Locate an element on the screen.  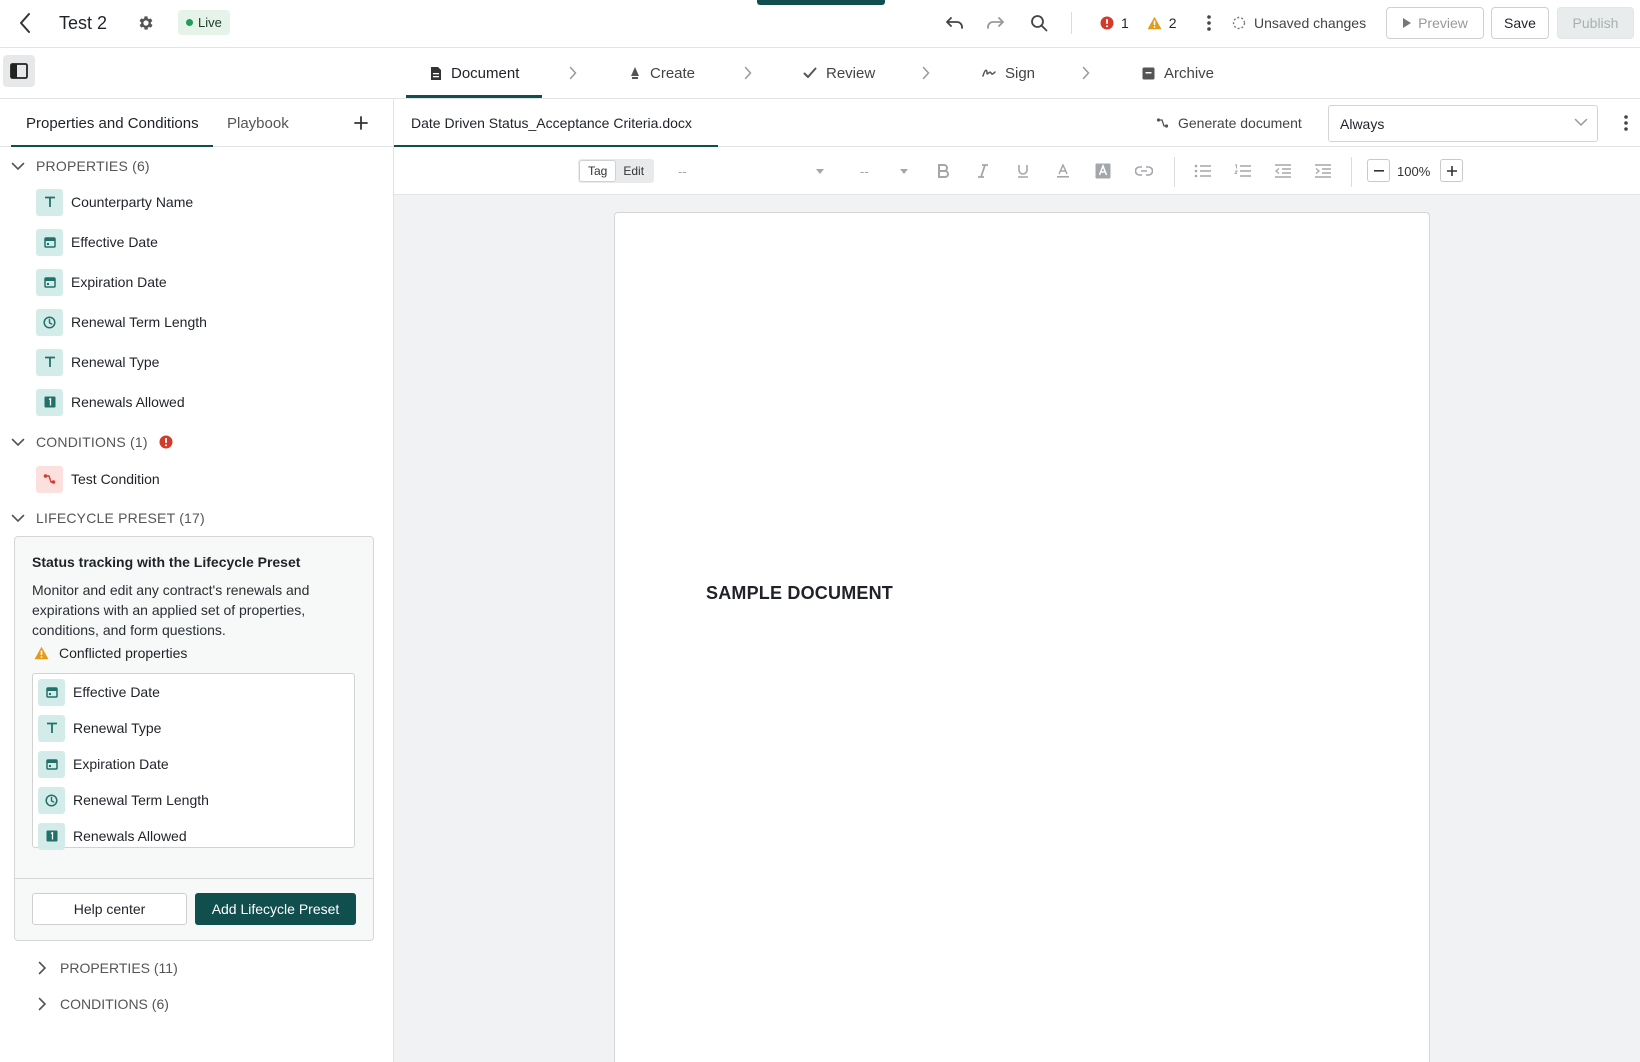
mode-switch: Tag Edit is located at coordinates (616, 171).